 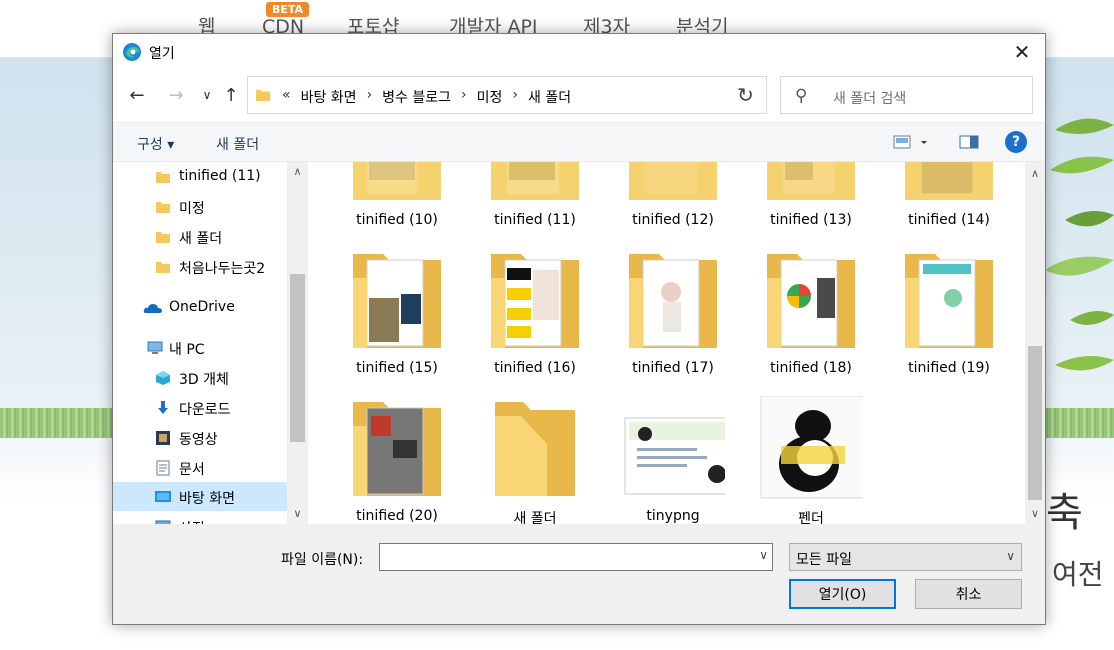 What do you see at coordinates (200, 437) in the screenshot?
I see `sidebar-item-videos: 동영상` at bounding box center [200, 437].